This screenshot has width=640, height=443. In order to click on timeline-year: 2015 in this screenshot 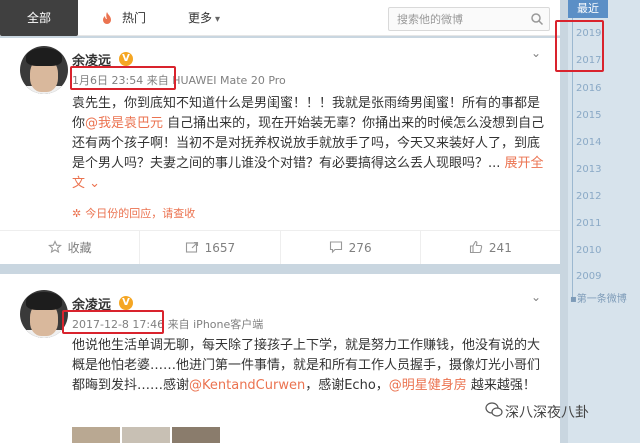, I will do `click(588, 115)`.